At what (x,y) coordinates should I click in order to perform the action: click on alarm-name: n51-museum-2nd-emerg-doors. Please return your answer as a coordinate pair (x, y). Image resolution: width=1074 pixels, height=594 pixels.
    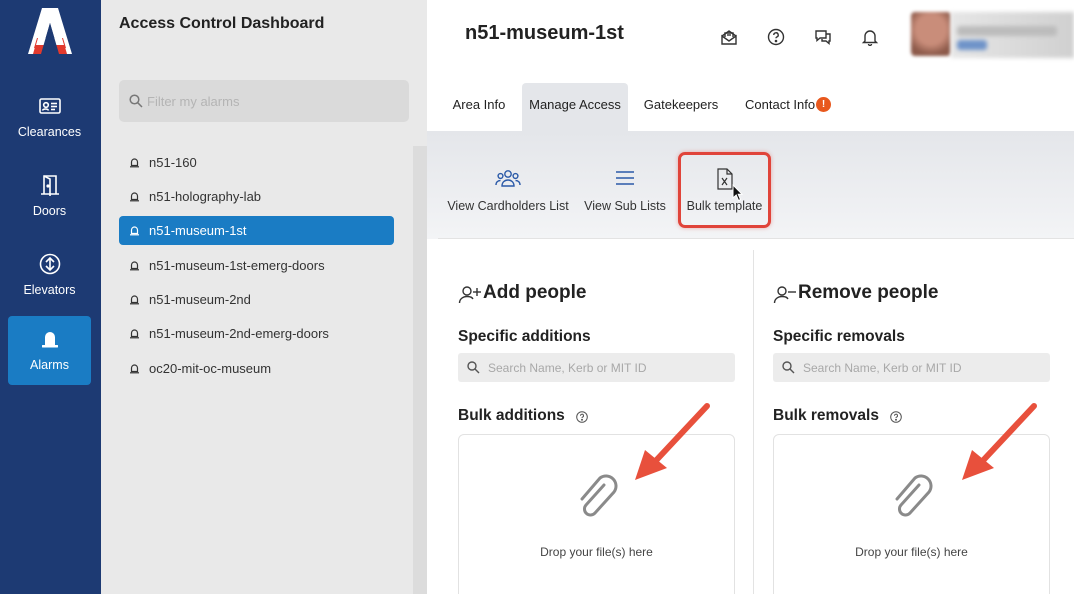
    Looking at the image, I should click on (239, 333).